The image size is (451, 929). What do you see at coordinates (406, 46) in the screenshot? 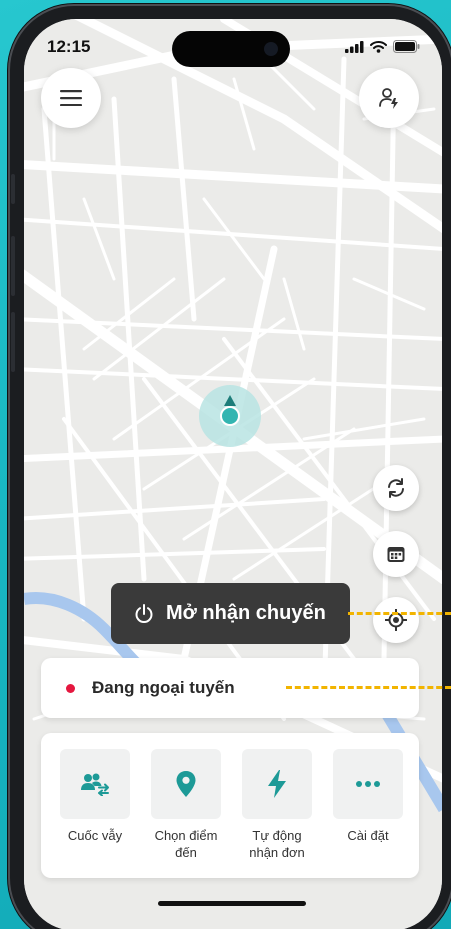
I see `battery-icon` at bounding box center [406, 46].